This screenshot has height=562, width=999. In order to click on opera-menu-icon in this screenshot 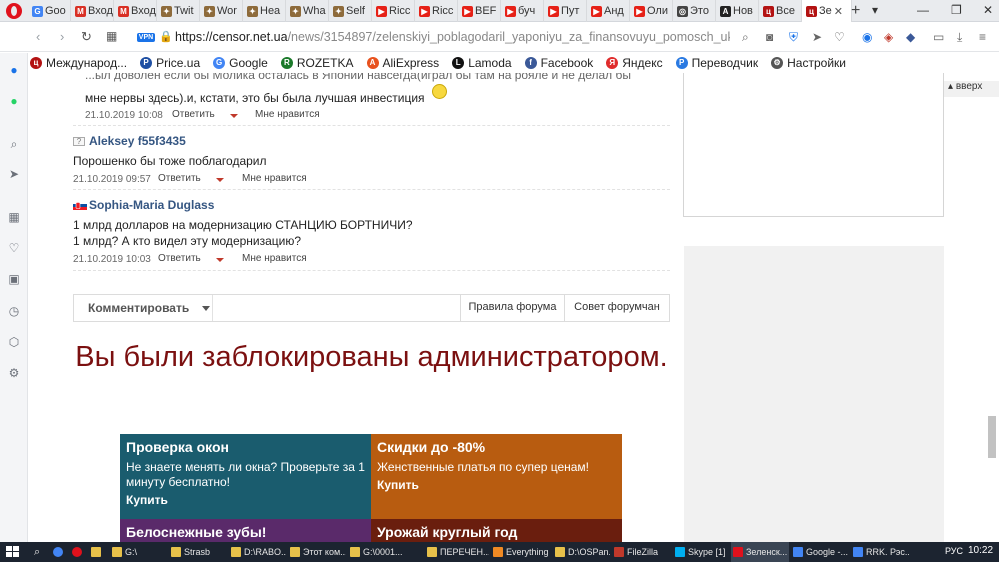, I will do `click(14, 11)`.